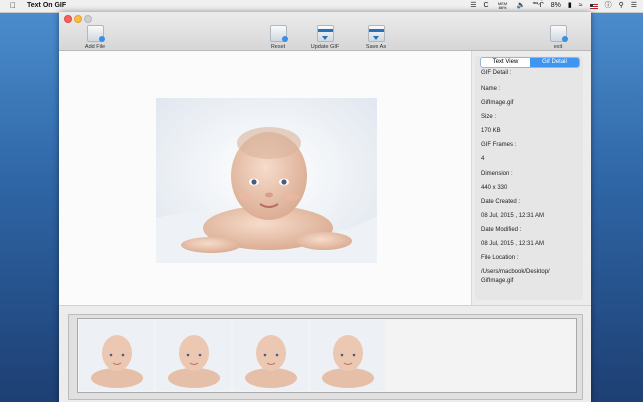 This screenshot has width=643, height=402. What do you see at coordinates (486, 6) in the screenshot?
I see `letter-c-indicator: C` at bounding box center [486, 6].